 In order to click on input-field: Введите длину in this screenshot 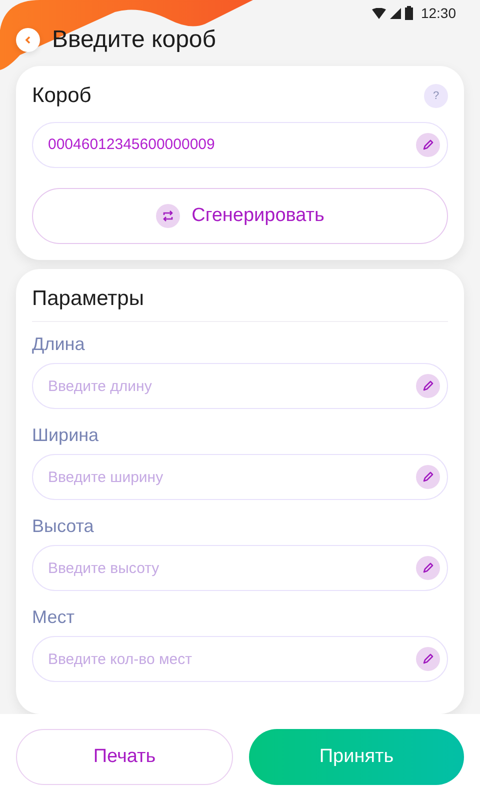, I will do `click(240, 386)`.